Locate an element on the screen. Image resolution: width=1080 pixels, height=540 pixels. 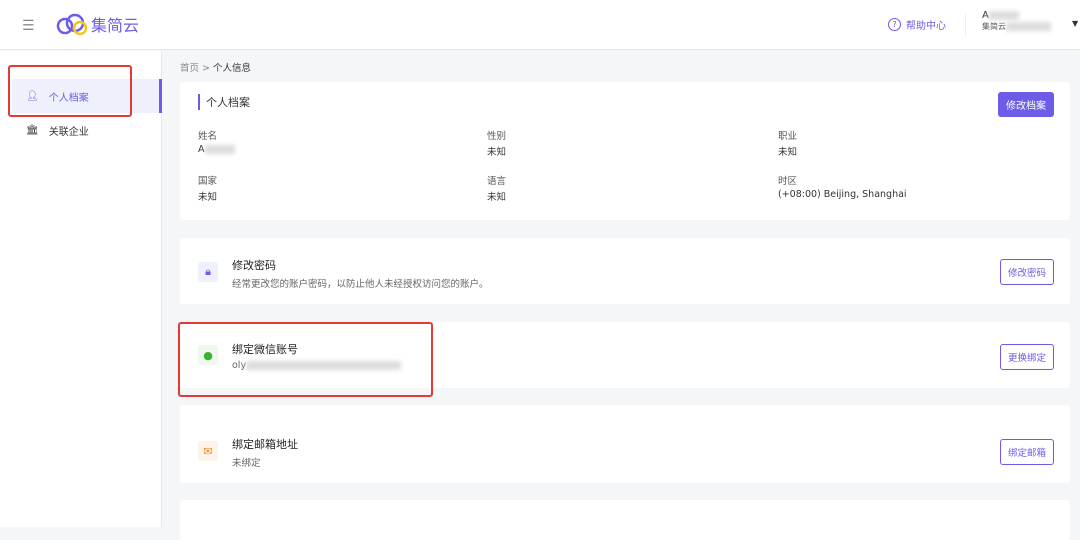
next-card is located at coordinates (625, 520).